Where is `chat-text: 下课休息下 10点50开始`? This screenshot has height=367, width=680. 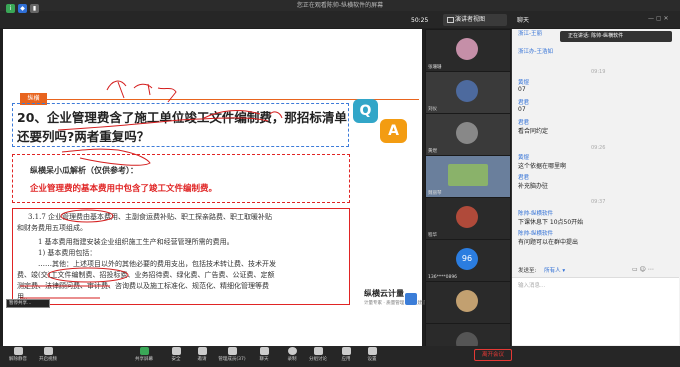 chat-text: 下课休息下 10点50开始 is located at coordinates (551, 222).